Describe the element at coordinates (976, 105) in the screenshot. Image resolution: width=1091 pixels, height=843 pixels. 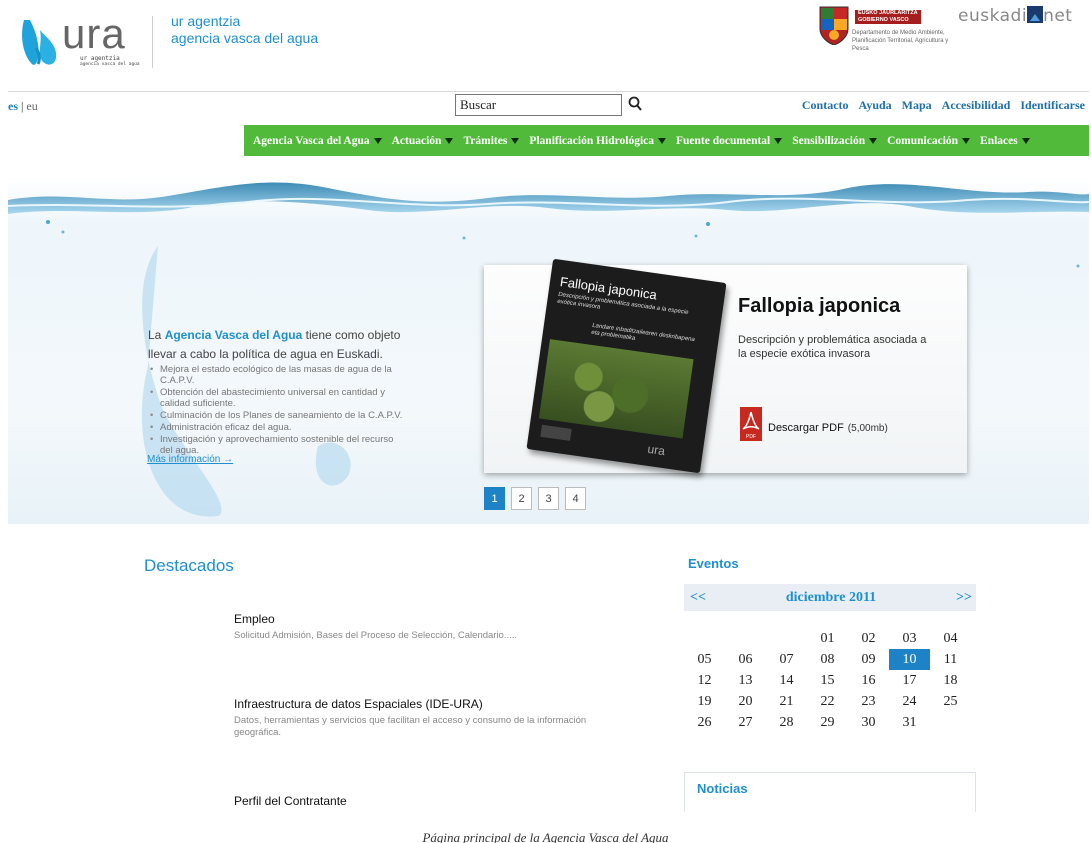
I see `link-accesibilidad: Accesibilidad` at that location.